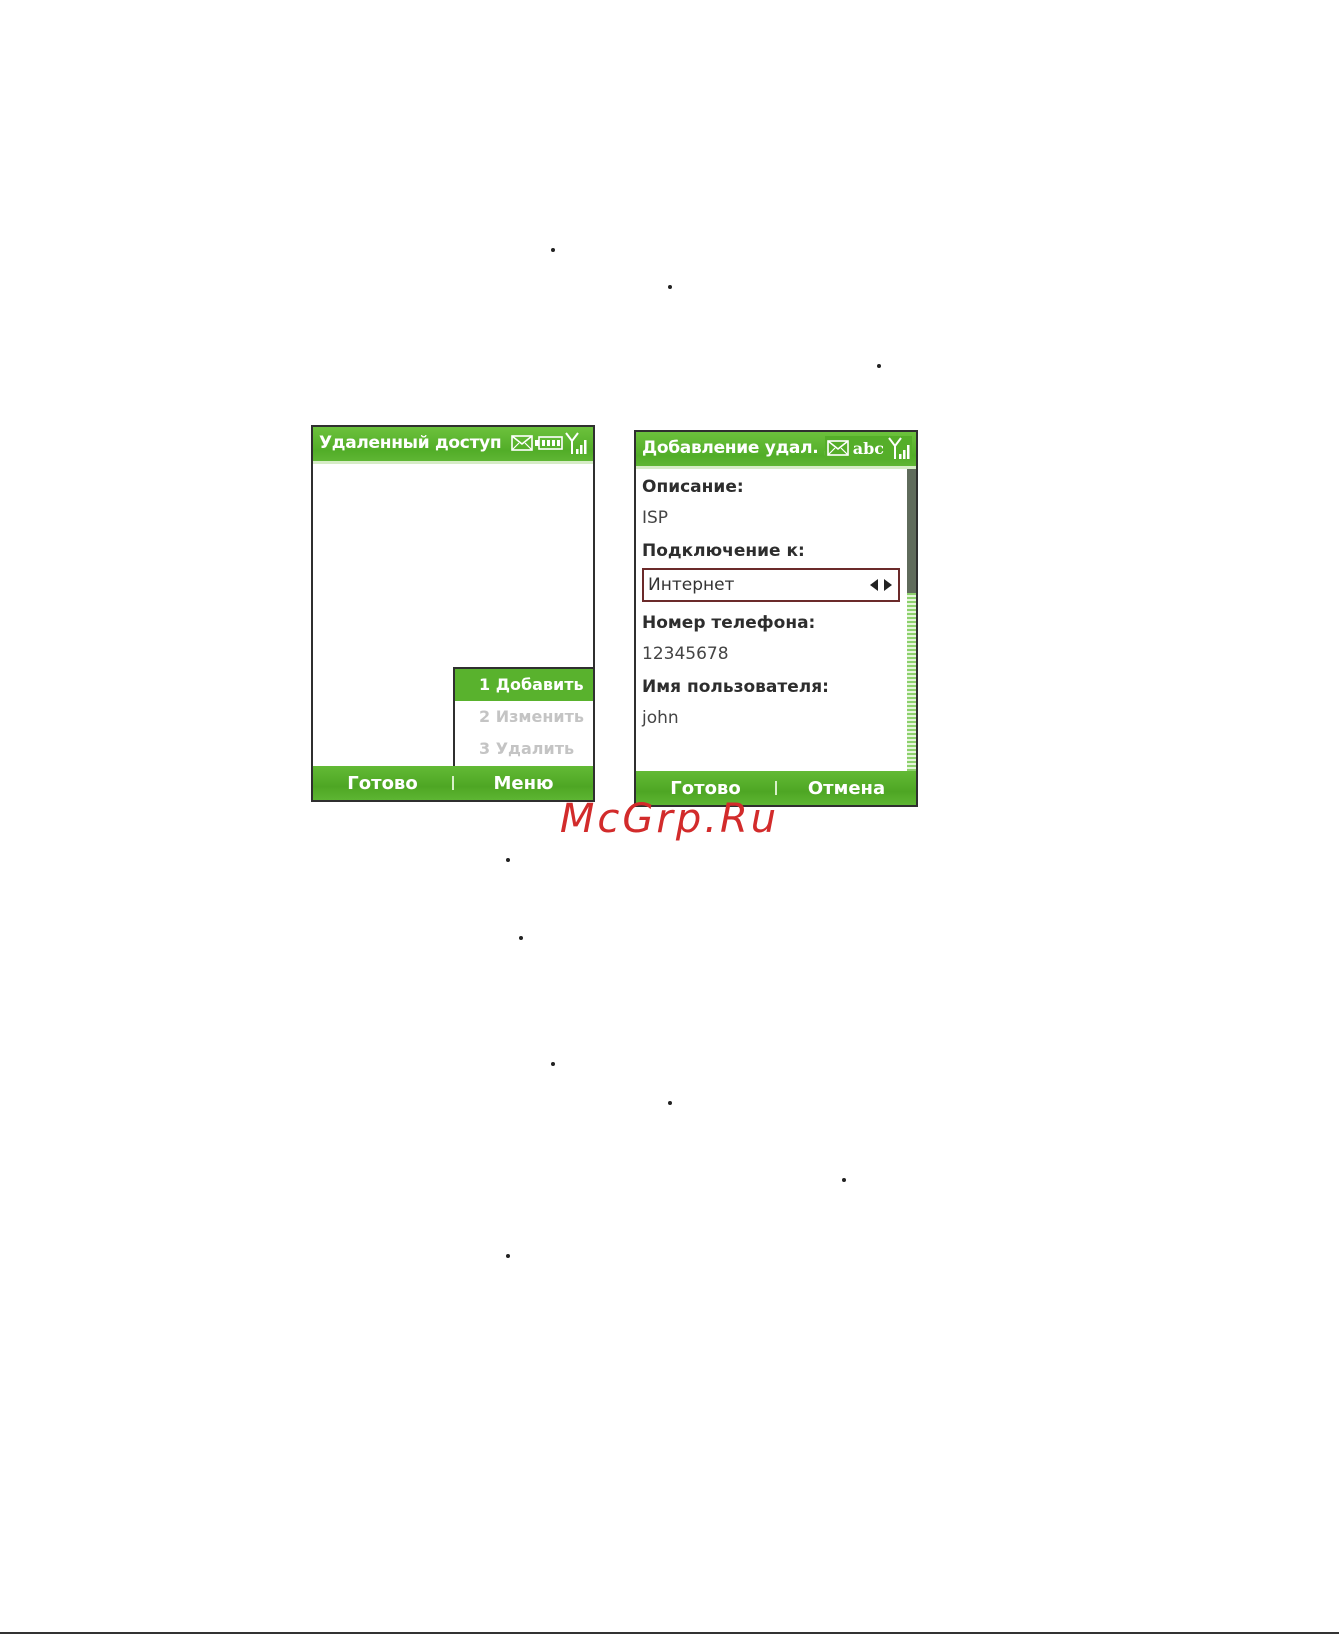  Describe the element at coordinates (669, 1633) in the screenshot. I see `footer-rule` at that location.